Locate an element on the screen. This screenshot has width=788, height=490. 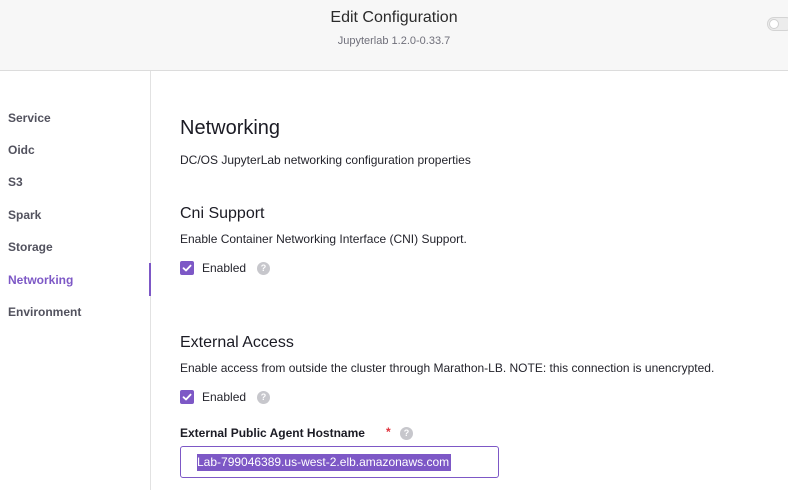
sidebar-item-s3: S3 is located at coordinates (15, 182).